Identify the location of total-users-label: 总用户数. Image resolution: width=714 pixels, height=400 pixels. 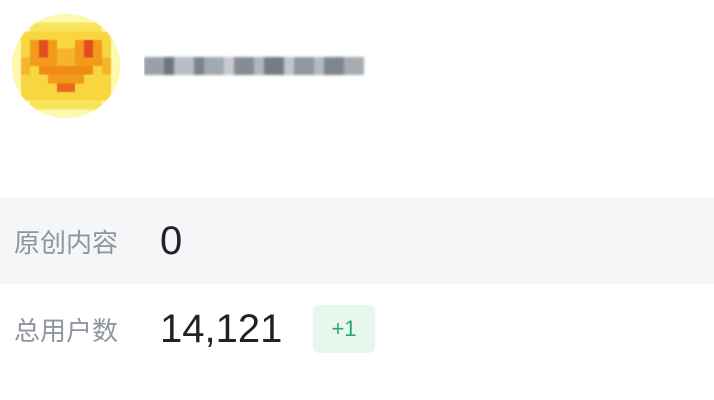
(66, 330).